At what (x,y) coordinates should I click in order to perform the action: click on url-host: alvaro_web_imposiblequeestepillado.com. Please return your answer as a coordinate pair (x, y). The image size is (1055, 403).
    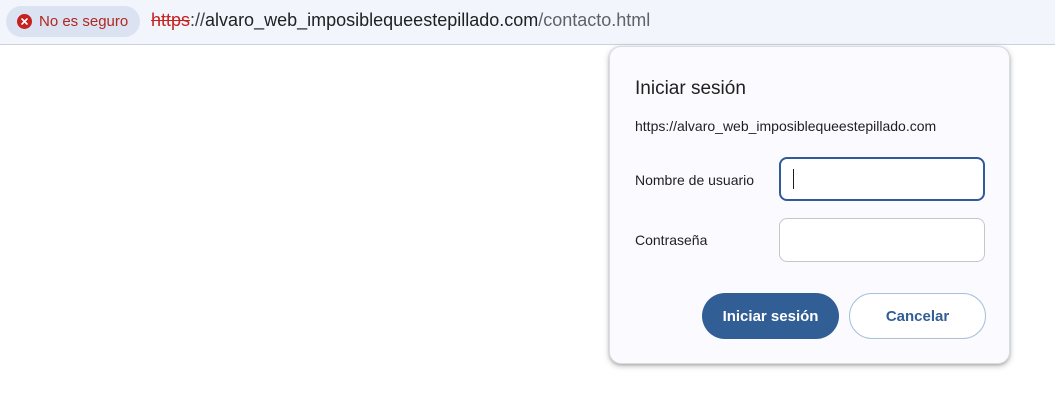
    Looking at the image, I should click on (372, 20).